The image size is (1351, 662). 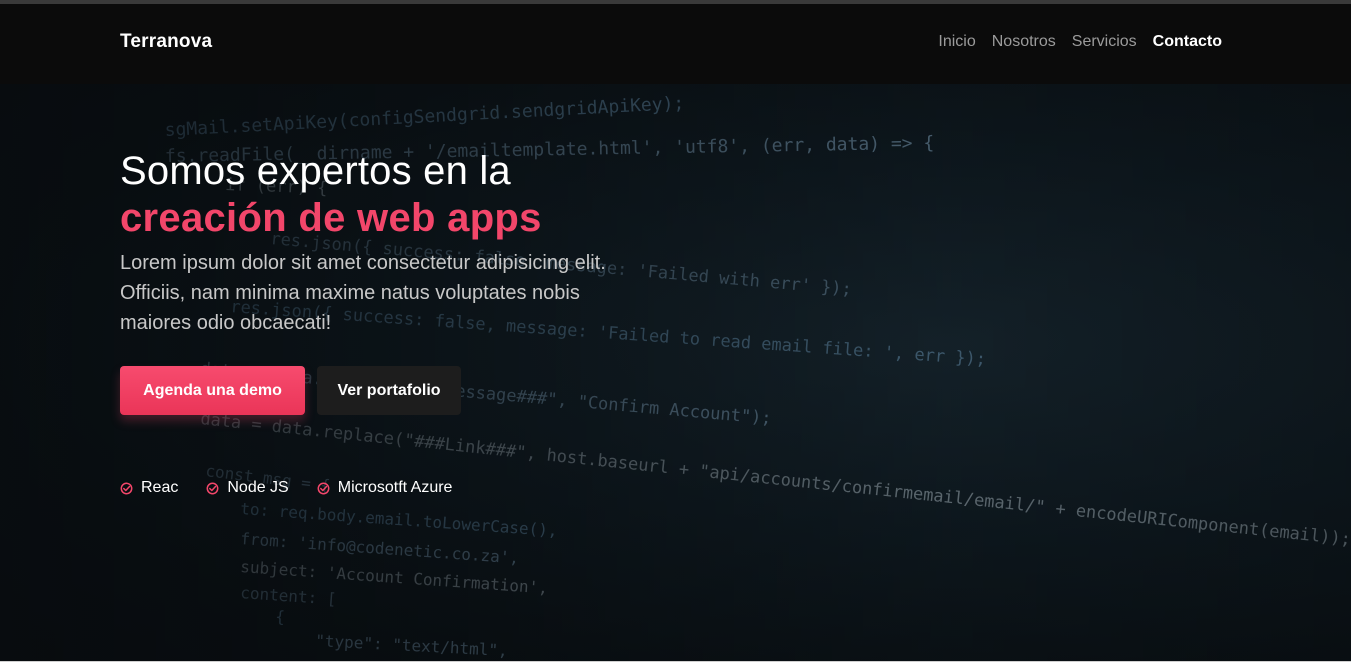 What do you see at coordinates (956, 42) in the screenshot?
I see `nav-item-inicio: Inicio` at bounding box center [956, 42].